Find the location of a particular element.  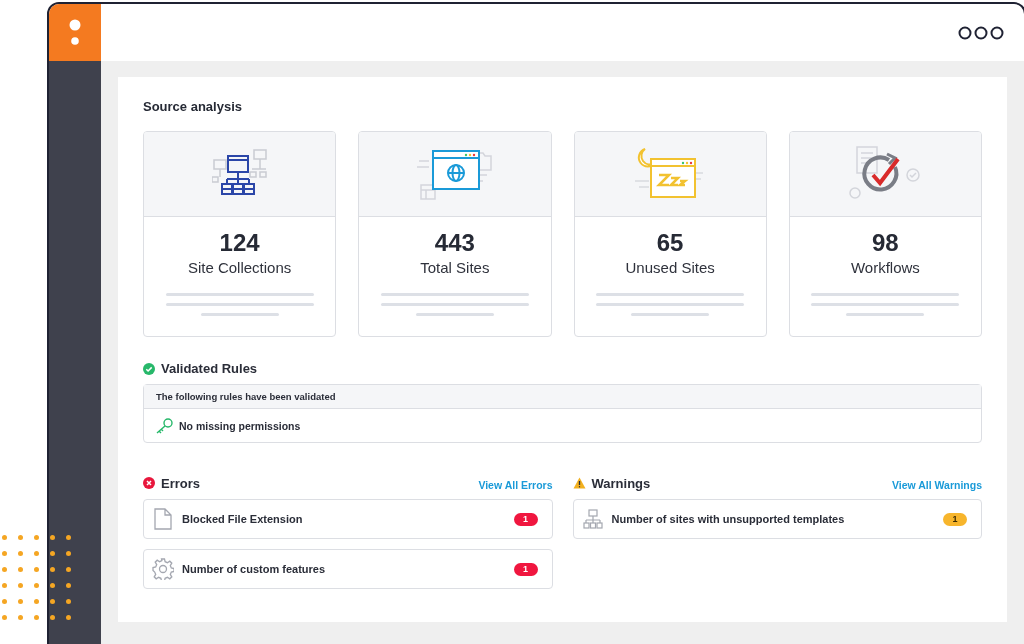

rule-text: No missing permissions is located at coordinates (240, 425).